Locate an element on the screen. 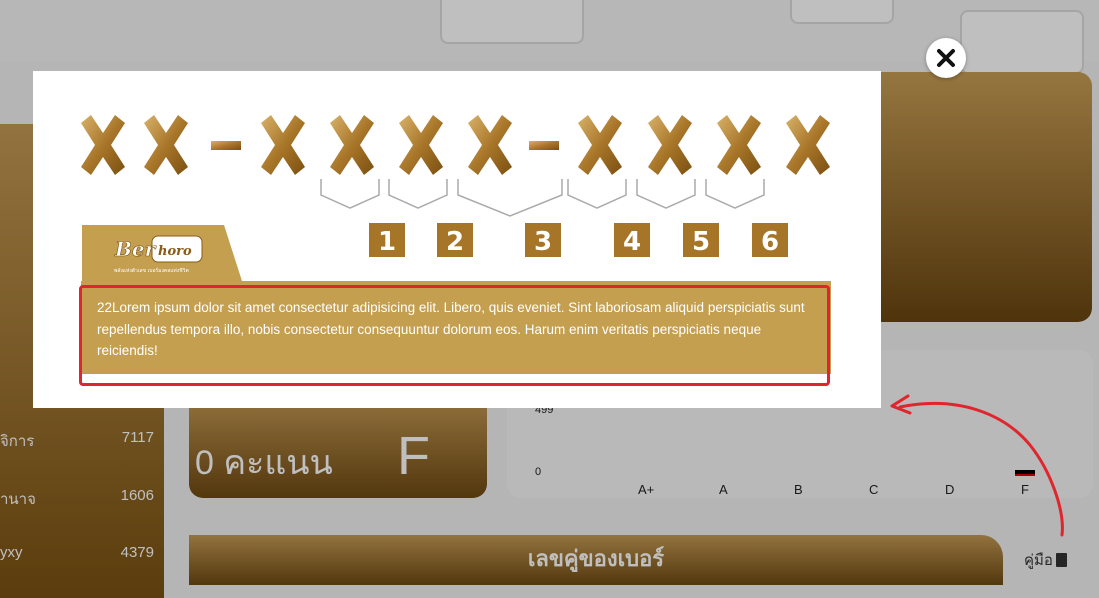  position-number: 5 is located at coordinates (703, 146).